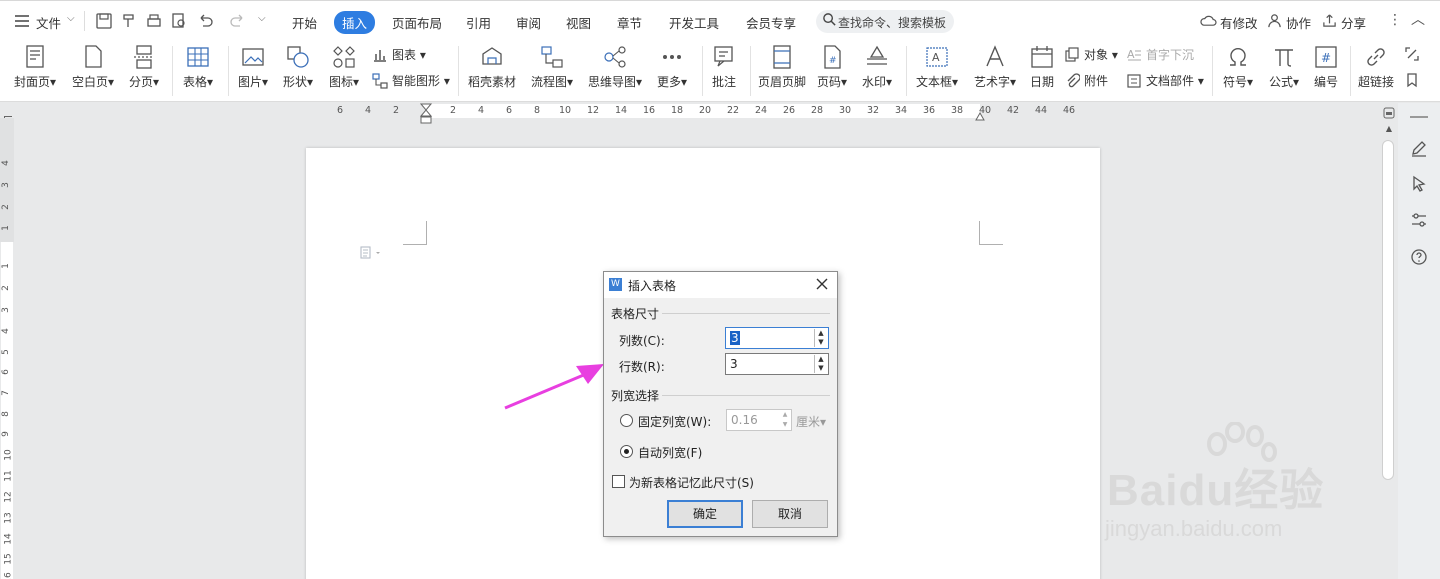  What do you see at coordinates (1412, 54) in the screenshot?
I see `crossref-icon` at bounding box center [1412, 54].